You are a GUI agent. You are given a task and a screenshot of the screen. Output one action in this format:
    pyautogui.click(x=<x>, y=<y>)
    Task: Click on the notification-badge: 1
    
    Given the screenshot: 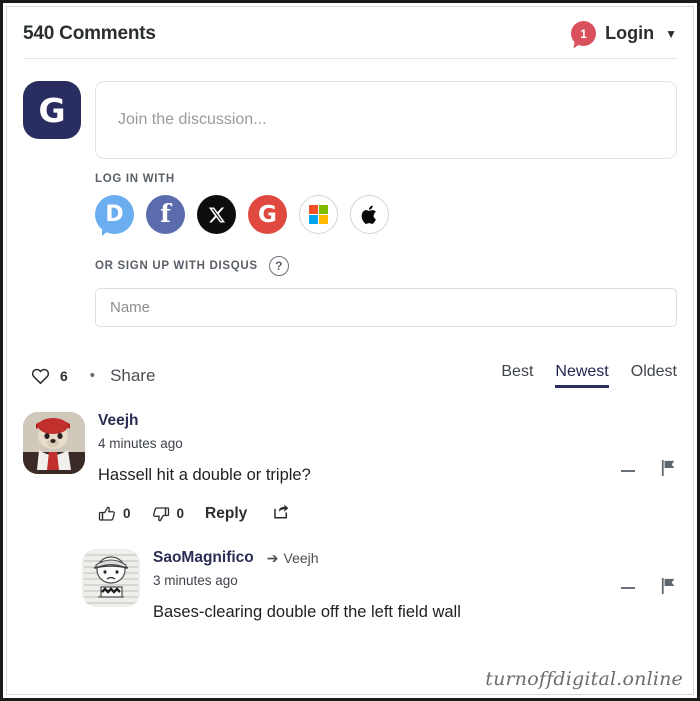 What is the action you would take?
    pyautogui.click(x=584, y=33)
    